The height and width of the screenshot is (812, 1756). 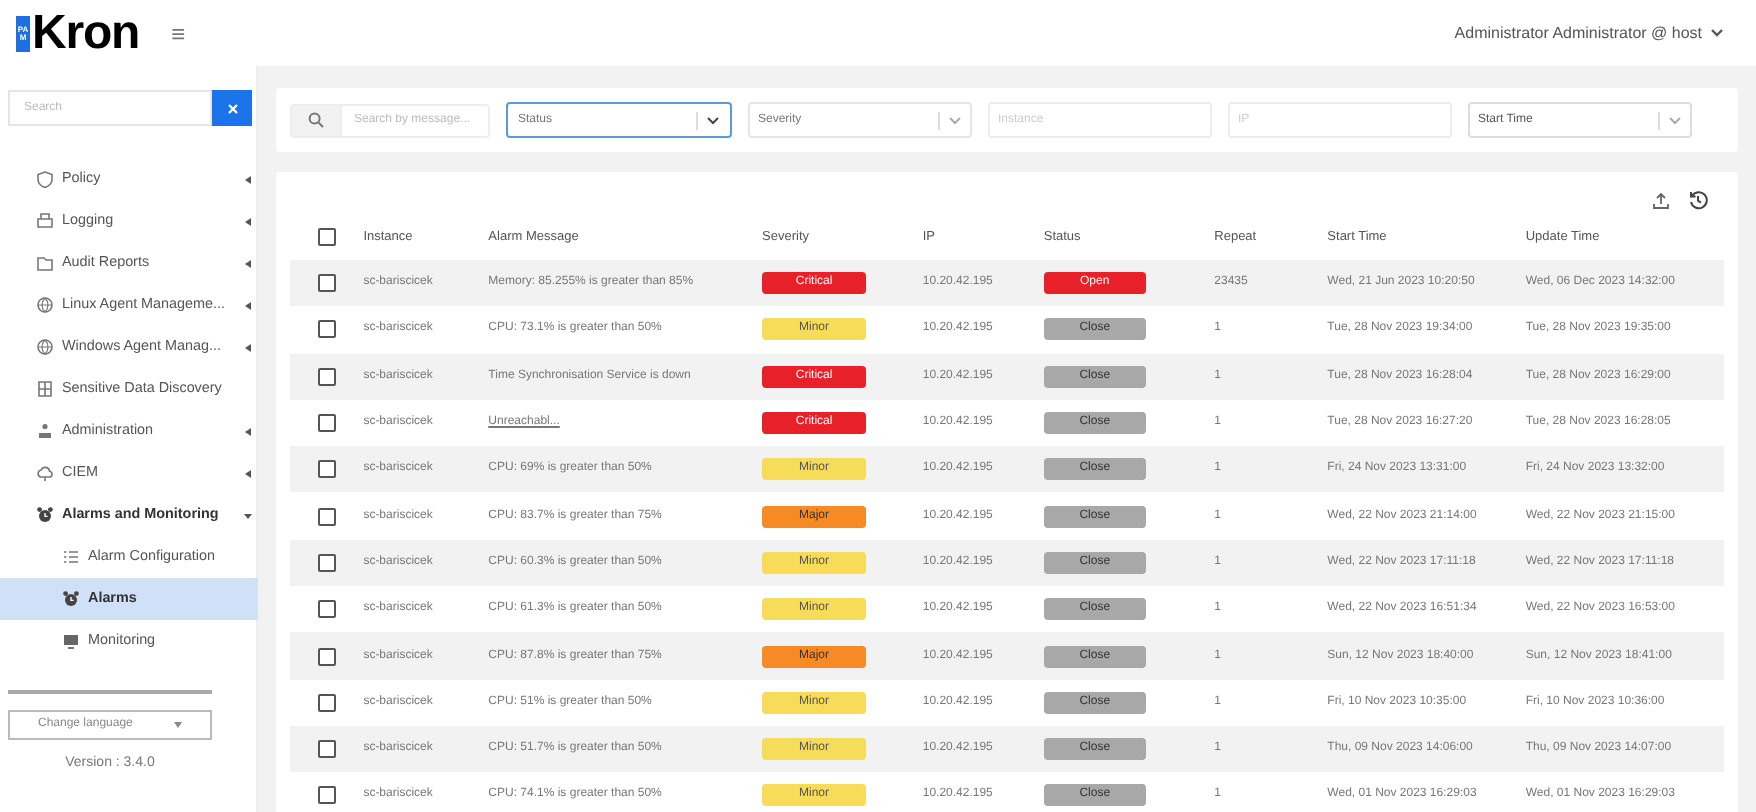 I want to click on export-button, so click(x=1661, y=200).